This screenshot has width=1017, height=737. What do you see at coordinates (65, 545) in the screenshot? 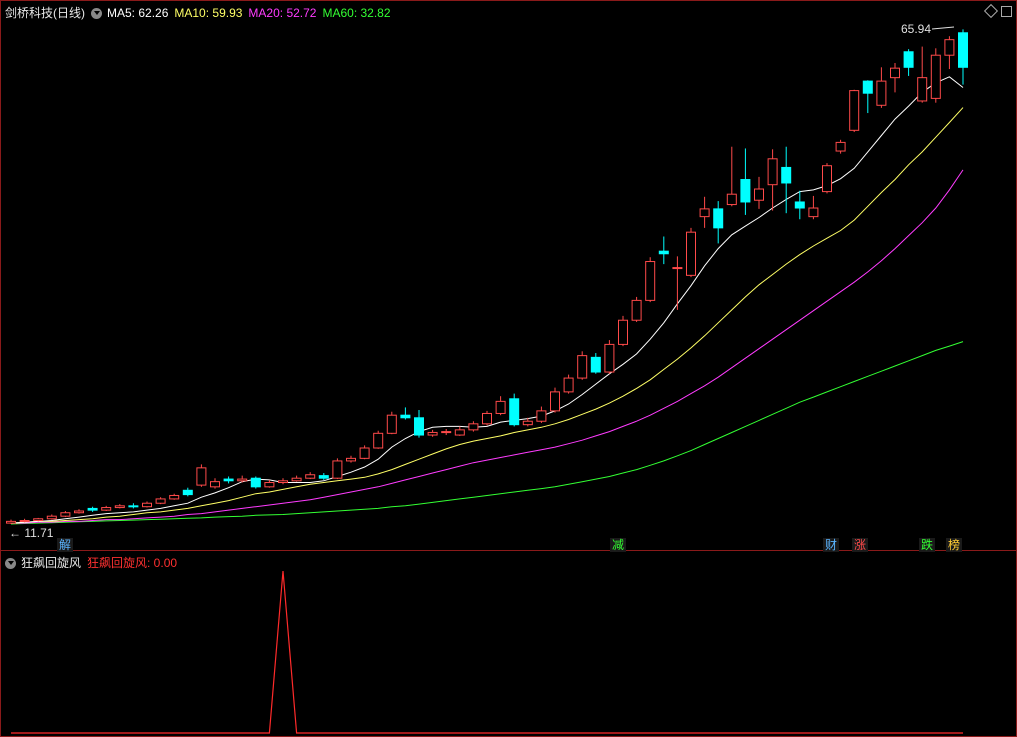
I see `event-tag: 解` at bounding box center [65, 545].